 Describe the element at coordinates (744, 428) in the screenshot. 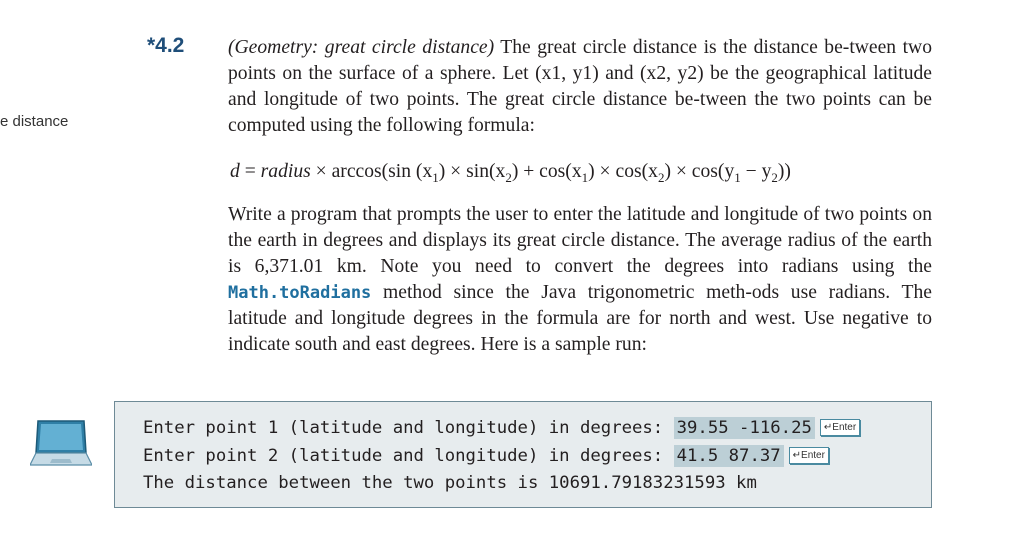

I see `input-point-1: 39.55 -116.25` at that location.